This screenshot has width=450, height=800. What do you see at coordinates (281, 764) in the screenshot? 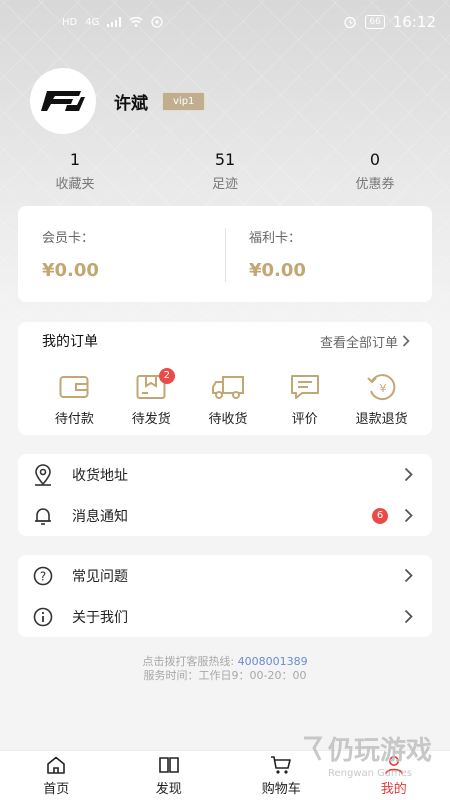
I see `cart-icon` at bounding box center [281, 764].